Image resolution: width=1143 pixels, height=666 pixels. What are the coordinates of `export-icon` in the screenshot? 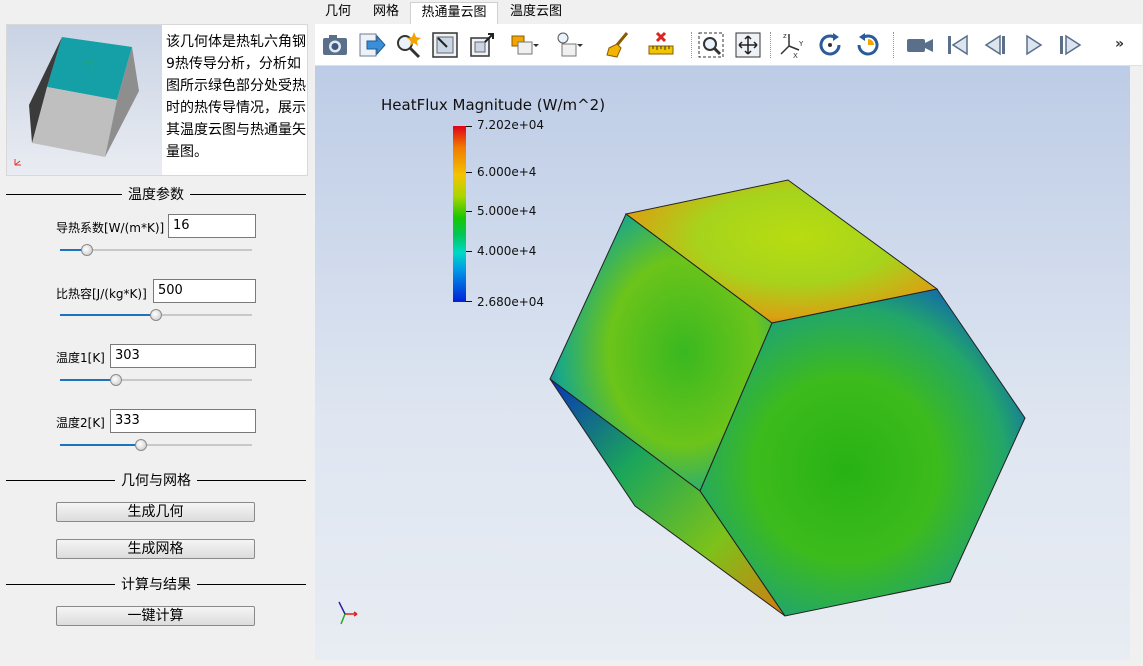 It's located at (372, 45).